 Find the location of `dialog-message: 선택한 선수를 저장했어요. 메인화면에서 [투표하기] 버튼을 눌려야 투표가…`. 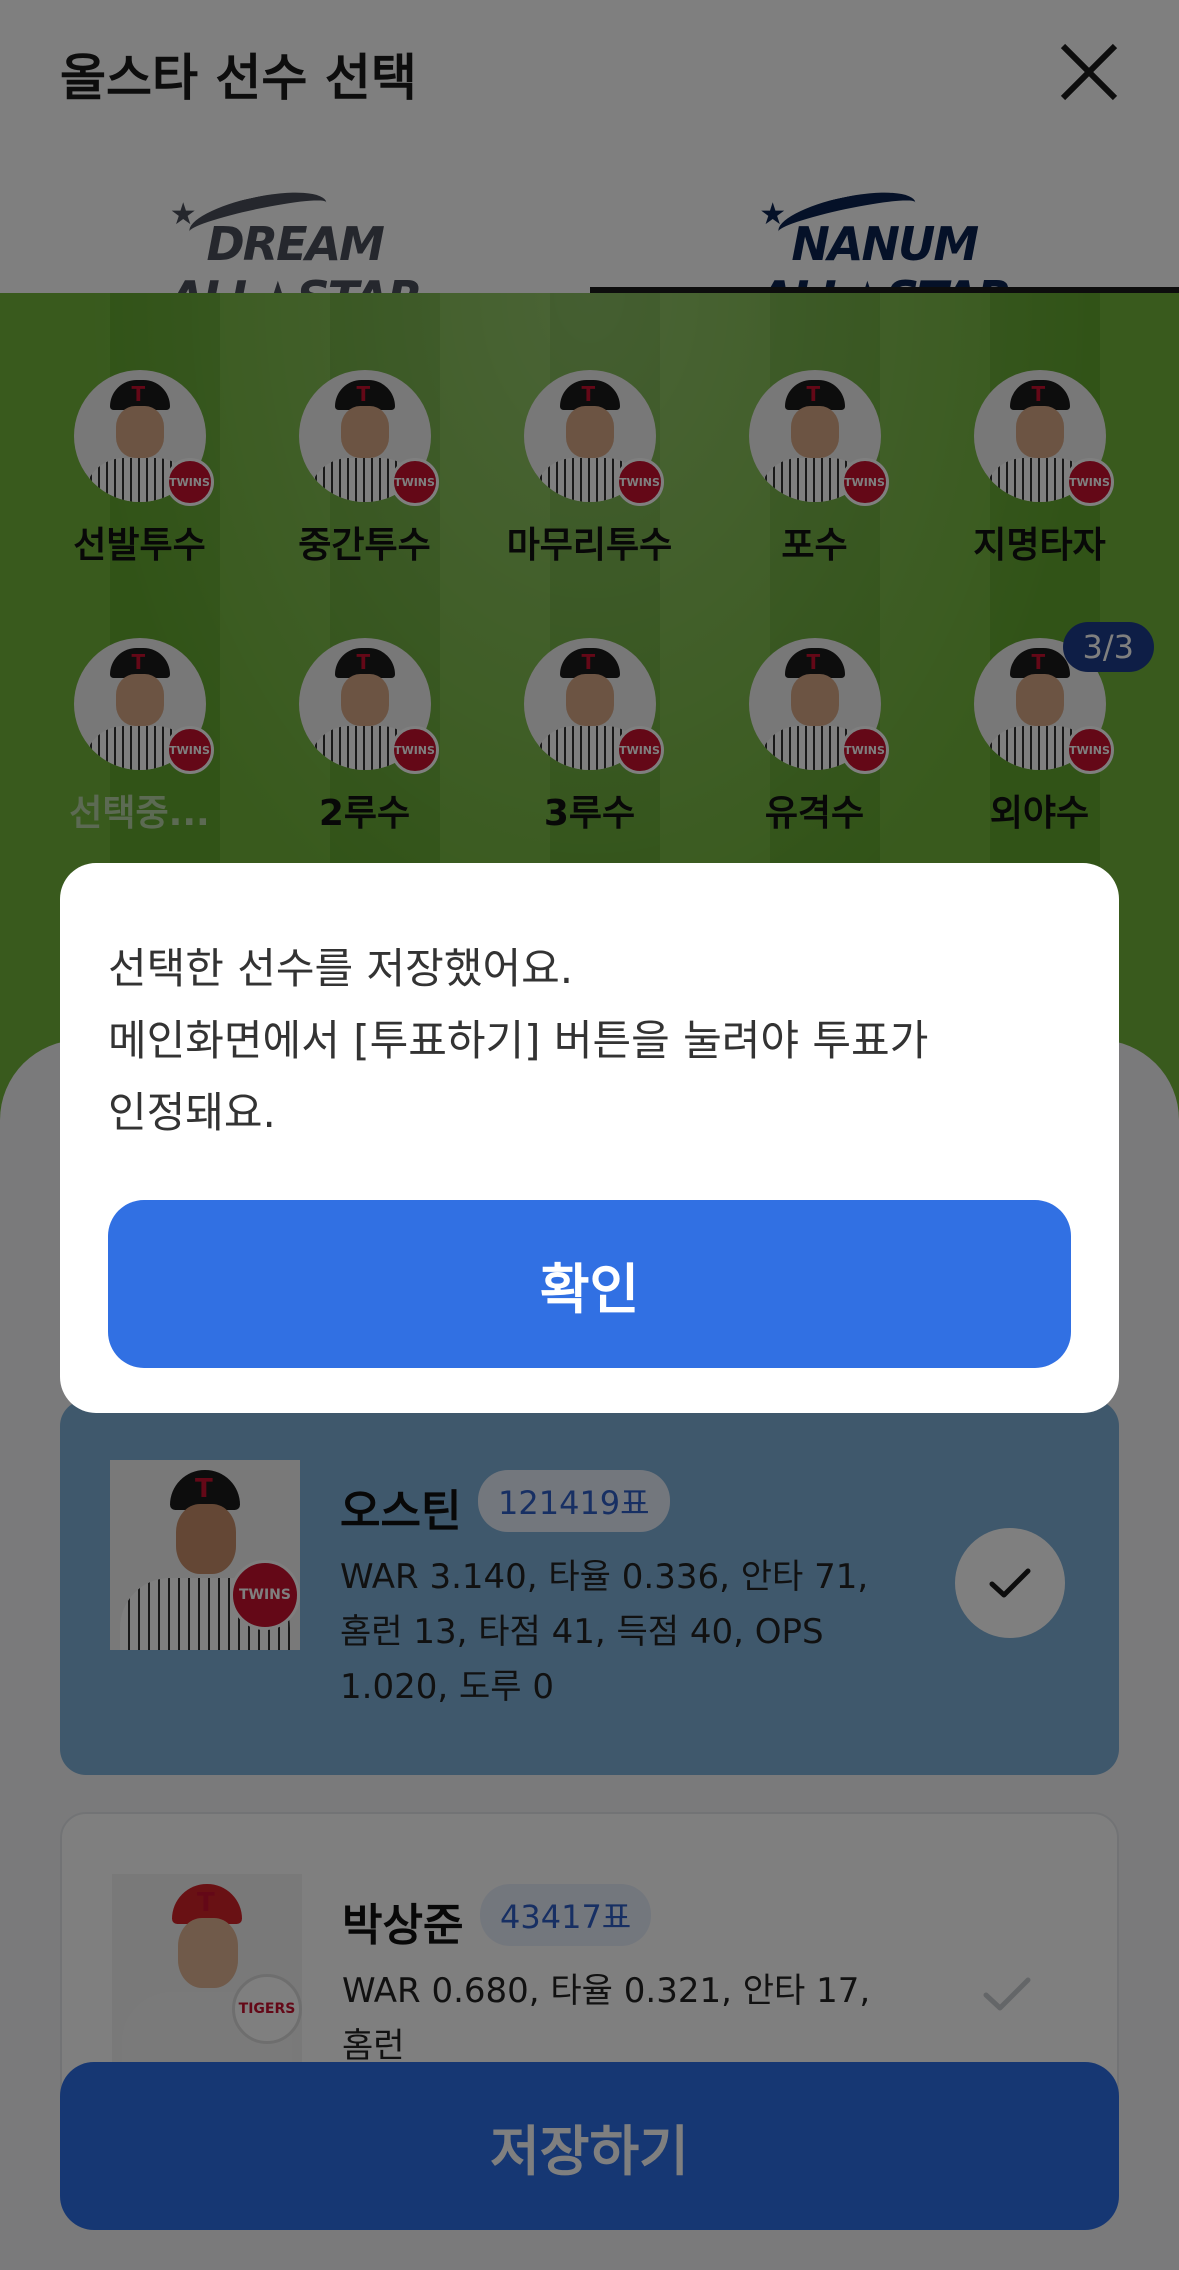

dialog-message: 선택한 선수를 저장했어요. 메인화면에서 [투표하기] 버튼을 눌려야 투표가… is located at coordinates (578, 1041).